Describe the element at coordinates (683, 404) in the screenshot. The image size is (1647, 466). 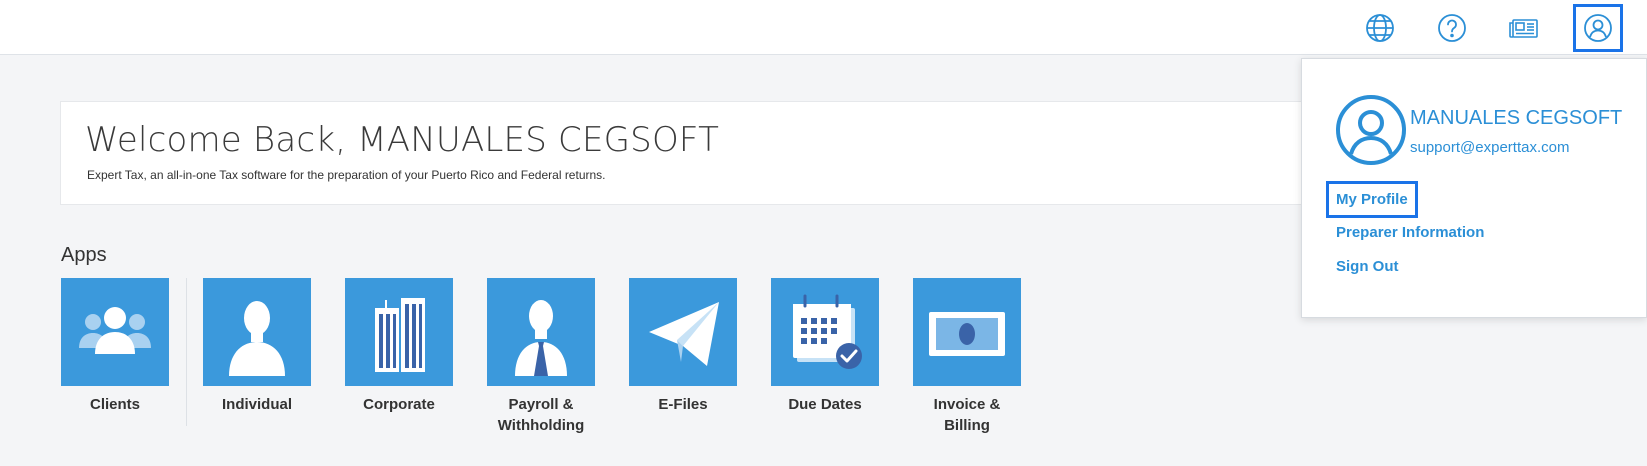
I see `app-label: E-Files` at that location.